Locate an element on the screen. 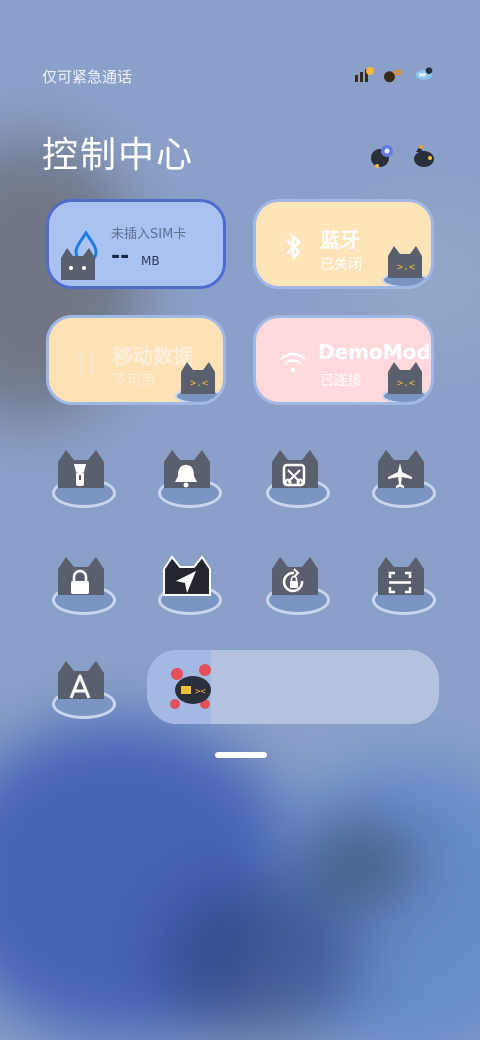  bluetooth-icon is located at coordinates (293, 247).